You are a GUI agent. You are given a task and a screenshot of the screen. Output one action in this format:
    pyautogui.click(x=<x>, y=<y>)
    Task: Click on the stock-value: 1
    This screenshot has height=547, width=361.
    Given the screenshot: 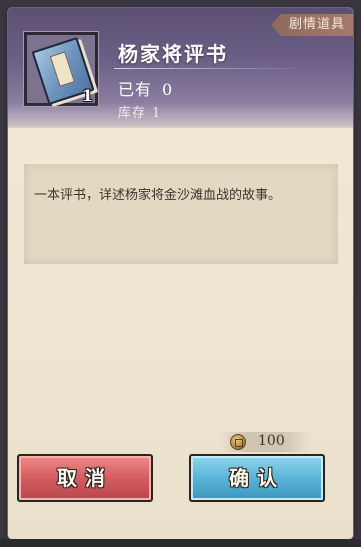 What is the action you would take?
    pyautogui.click(x=157, y=113)
    